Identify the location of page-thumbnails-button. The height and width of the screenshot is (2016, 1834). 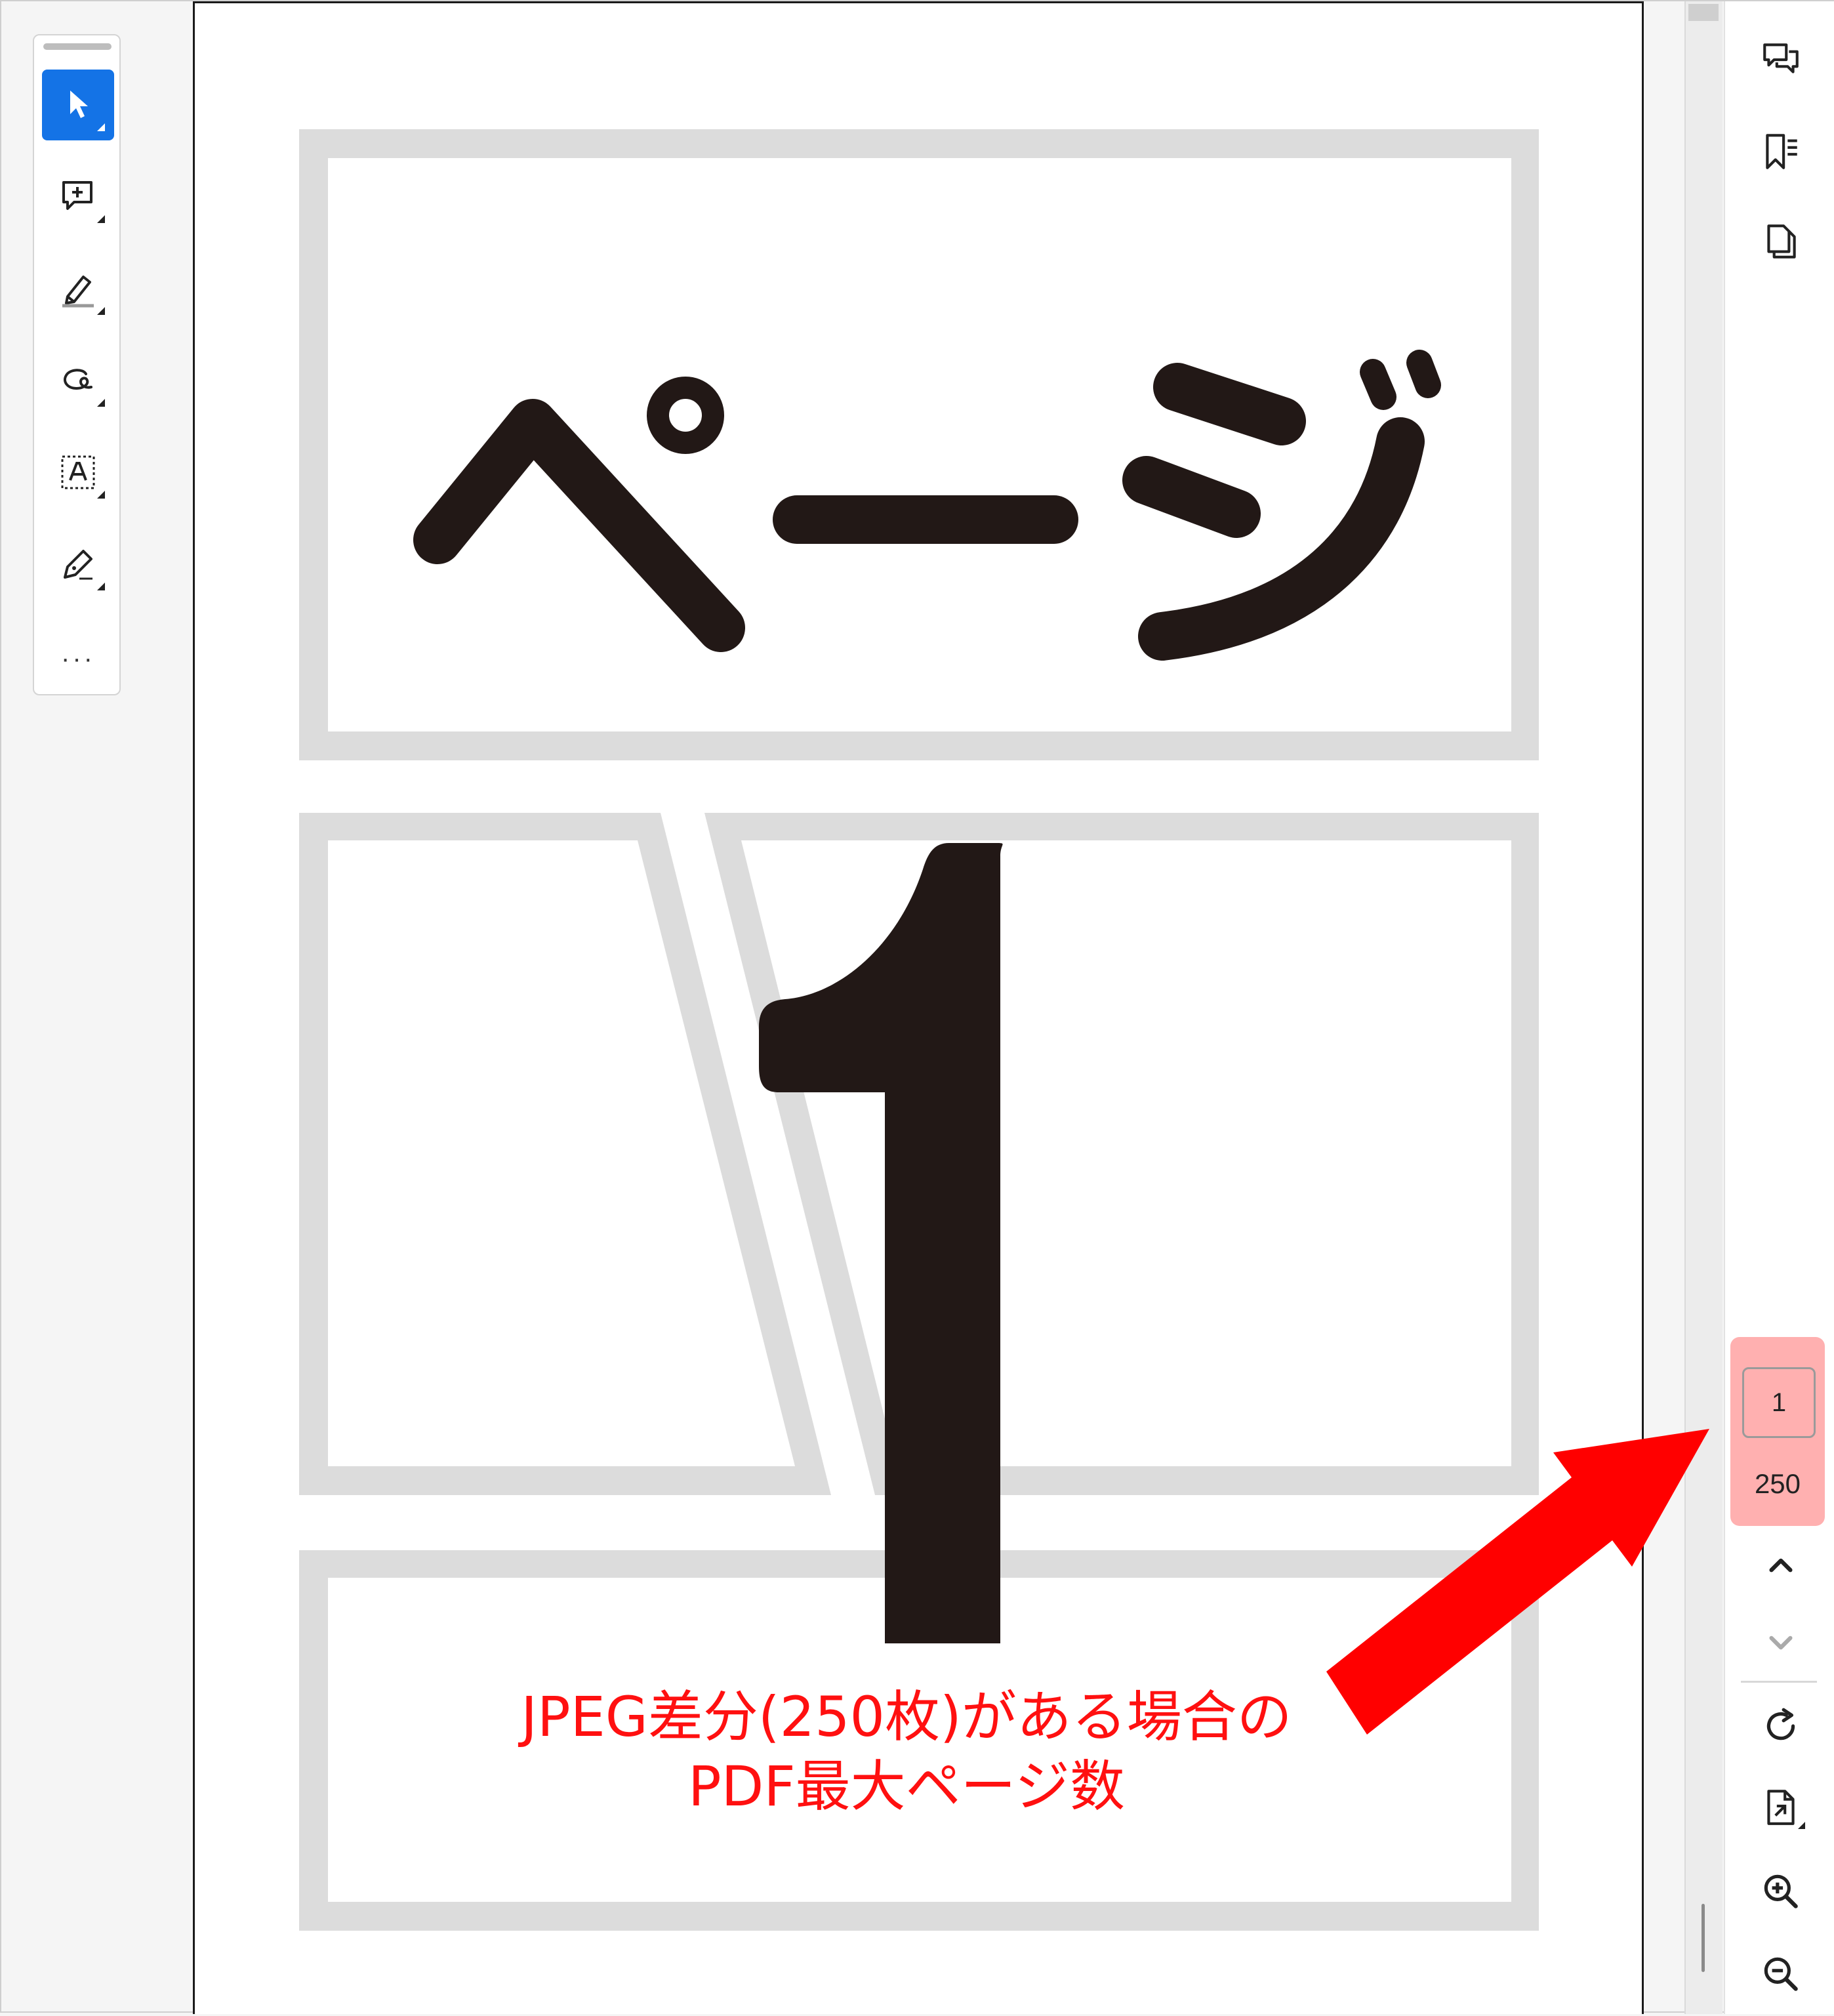
(1781, 241).